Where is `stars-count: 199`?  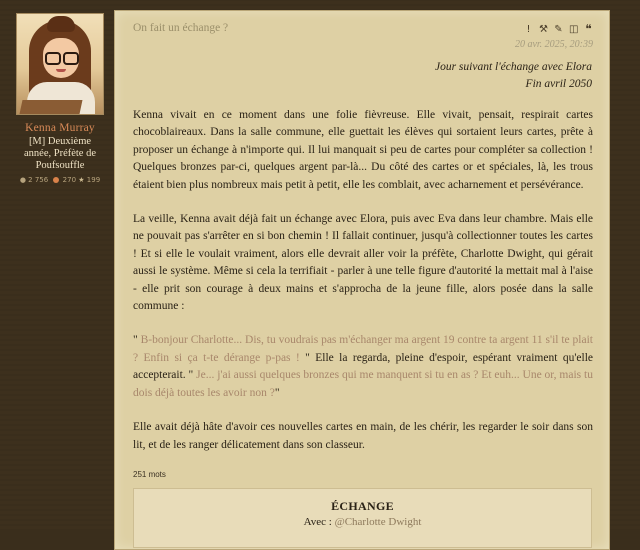 stars-count: 199 is located at coordinates (93, 180).